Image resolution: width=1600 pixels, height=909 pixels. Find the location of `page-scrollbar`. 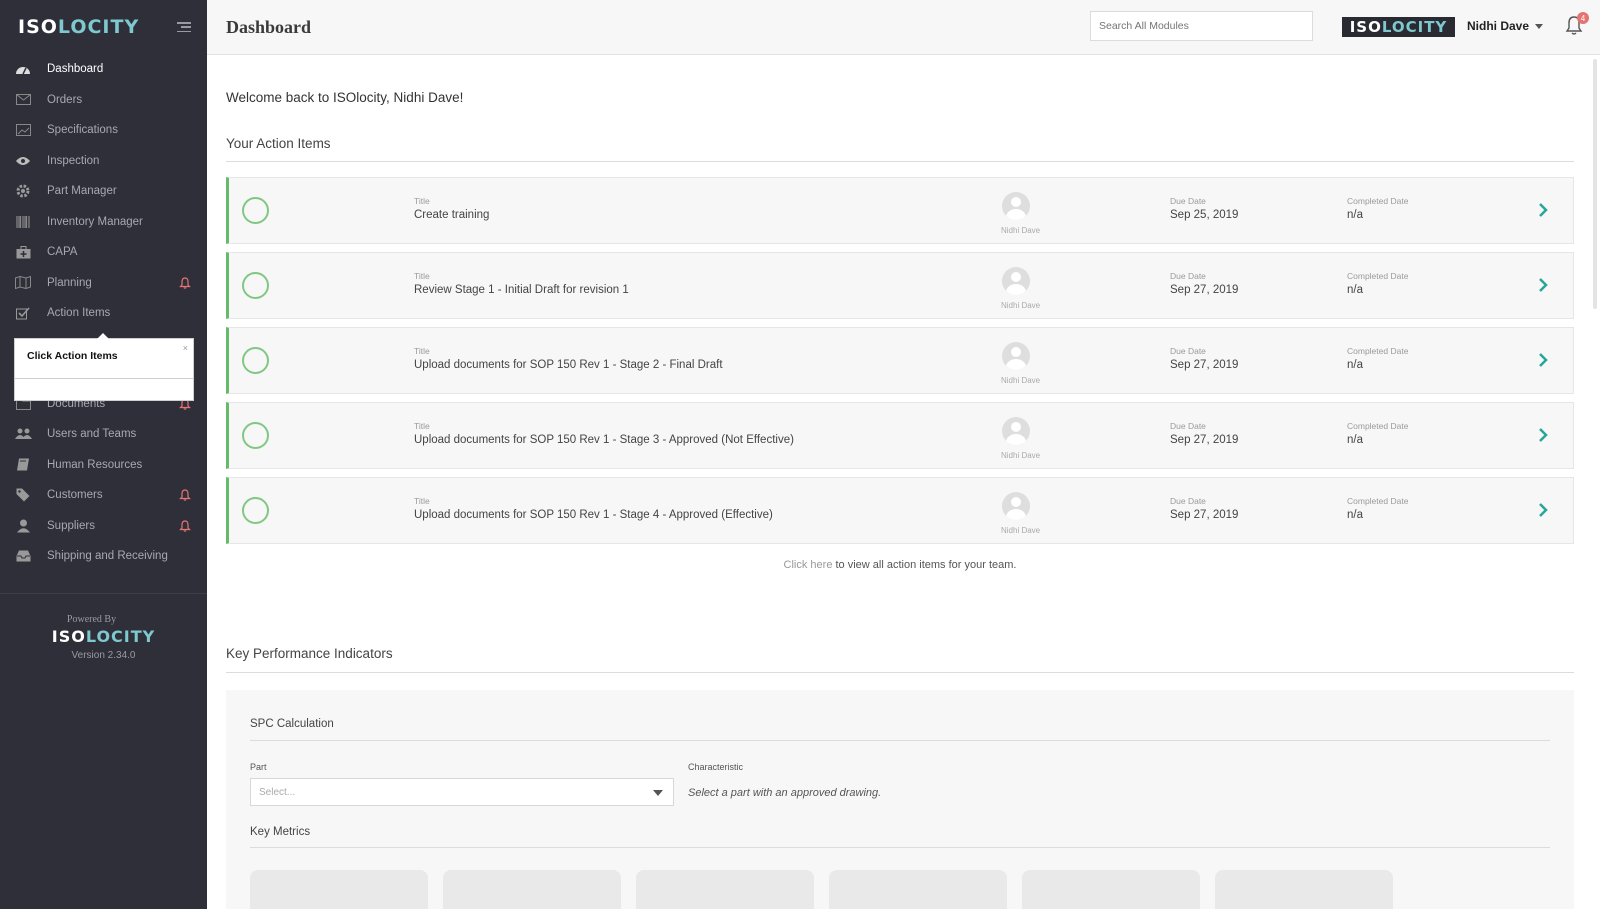

page-scrollbar is located at coordinates (1595, 482).